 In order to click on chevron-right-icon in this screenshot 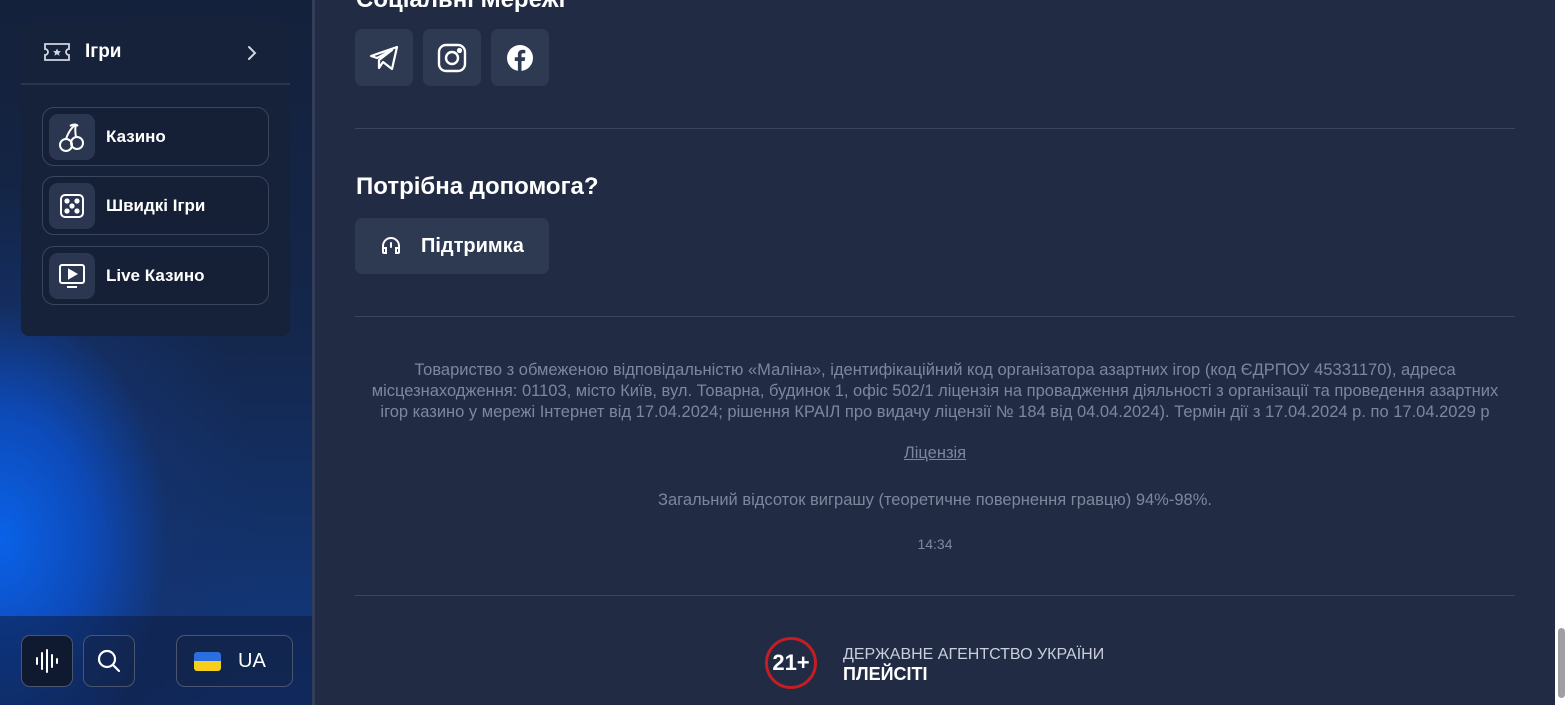, I will do `click(252, 53)`.